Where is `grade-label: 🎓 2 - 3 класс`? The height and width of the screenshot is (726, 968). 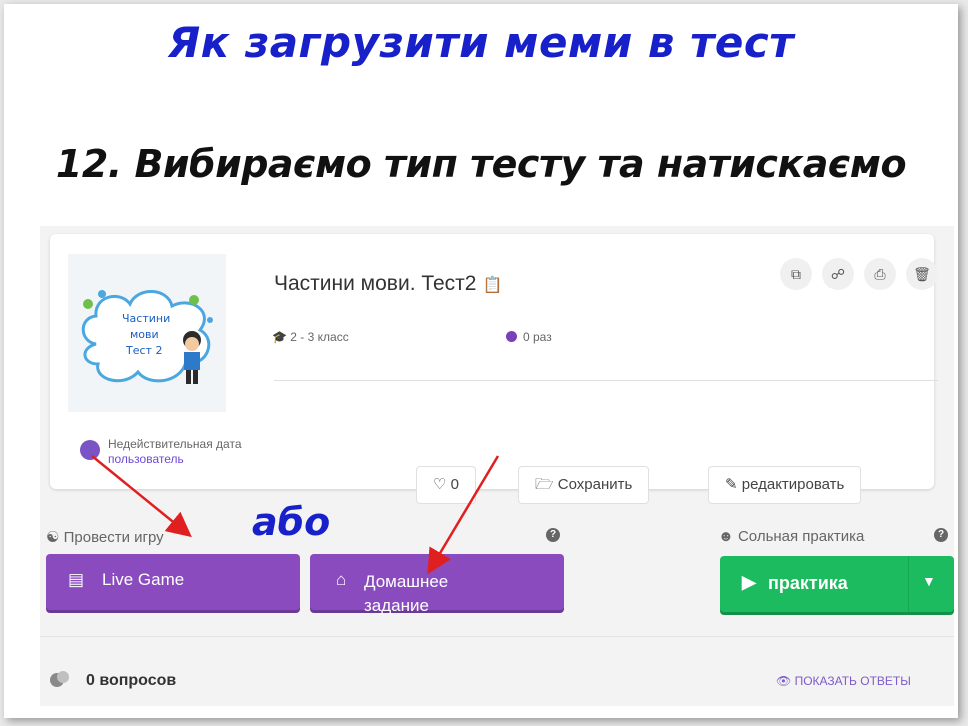 grade-label: 🎓 2 - 3 класс is located at coordinates (310, 337).